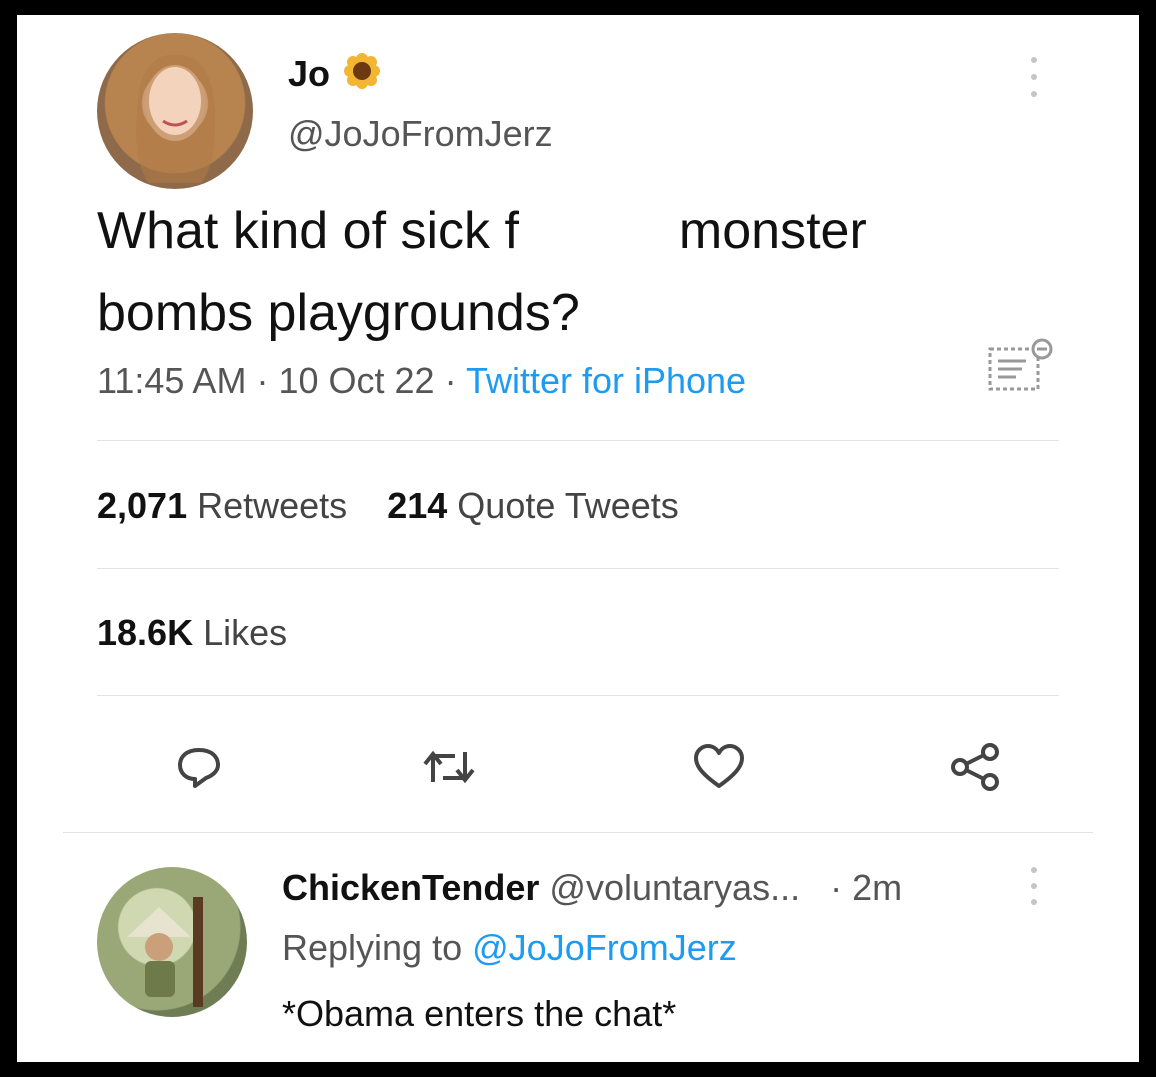 The height and width of the screenshot is (1077, 1156). What do you see at coordinates (449, 767) in the screenshot?
I see `retweet-icon` at bounding box center [449, 767].